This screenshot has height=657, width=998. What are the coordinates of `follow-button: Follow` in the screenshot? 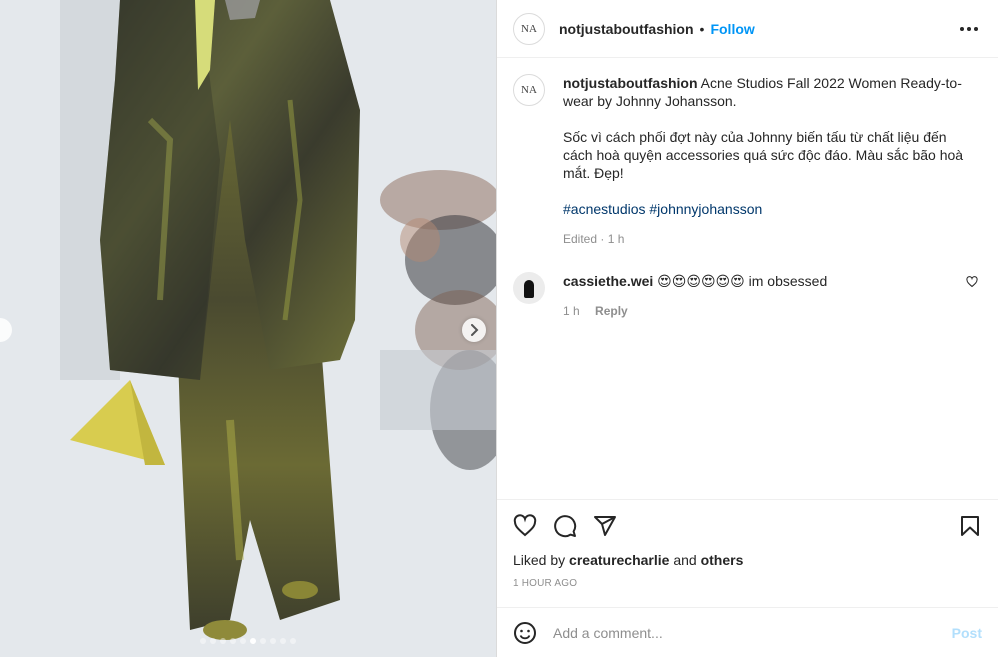 It's located at (732, 29).